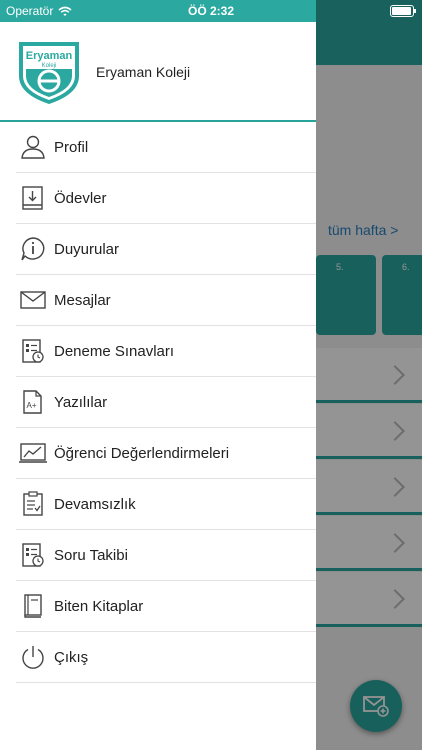 The height and width of the screenshot is (750, 422). I want to click on menu-item-label: Biten Kitaplar, so click(99, 606).